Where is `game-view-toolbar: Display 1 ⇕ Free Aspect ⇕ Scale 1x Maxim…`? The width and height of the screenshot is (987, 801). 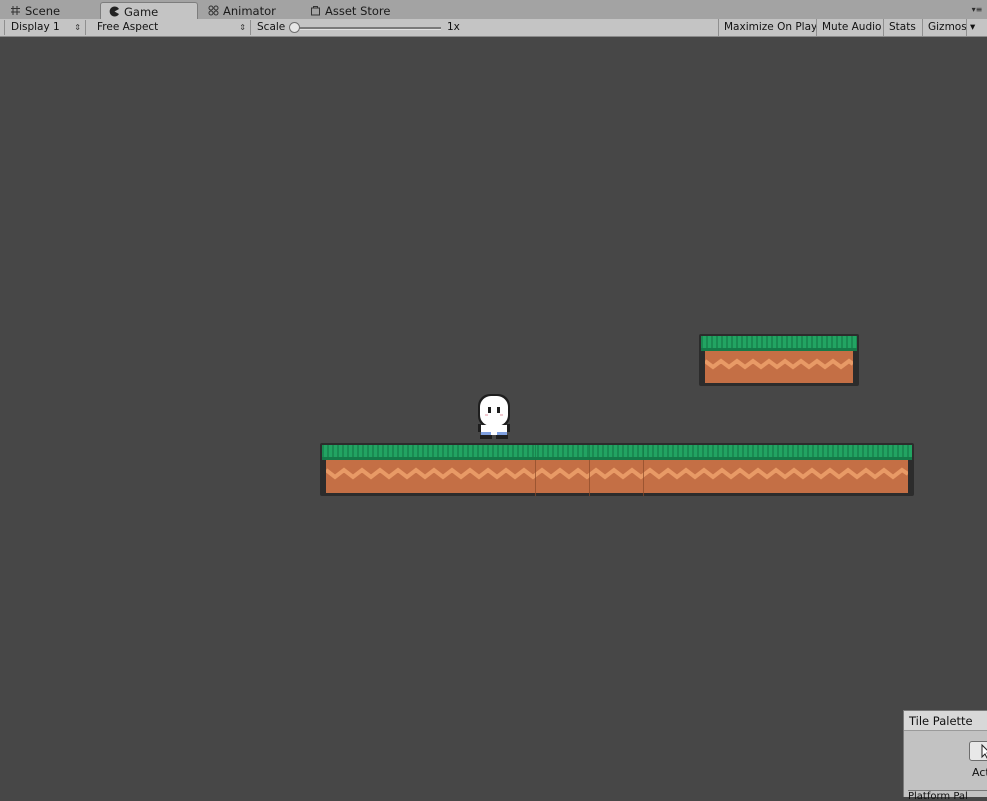
game-view-toolbar: Display 1 ⇕ Free Aspect ⇕ Scale 1x Maxim… is located at coordinates (493, 28).